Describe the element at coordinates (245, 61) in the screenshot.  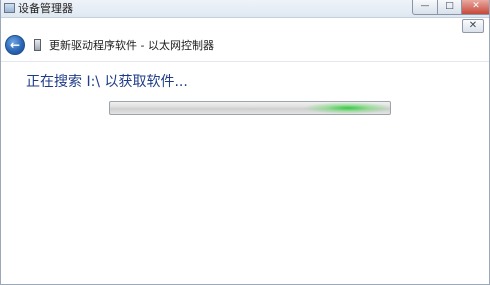
I see `header-divider` at that location.